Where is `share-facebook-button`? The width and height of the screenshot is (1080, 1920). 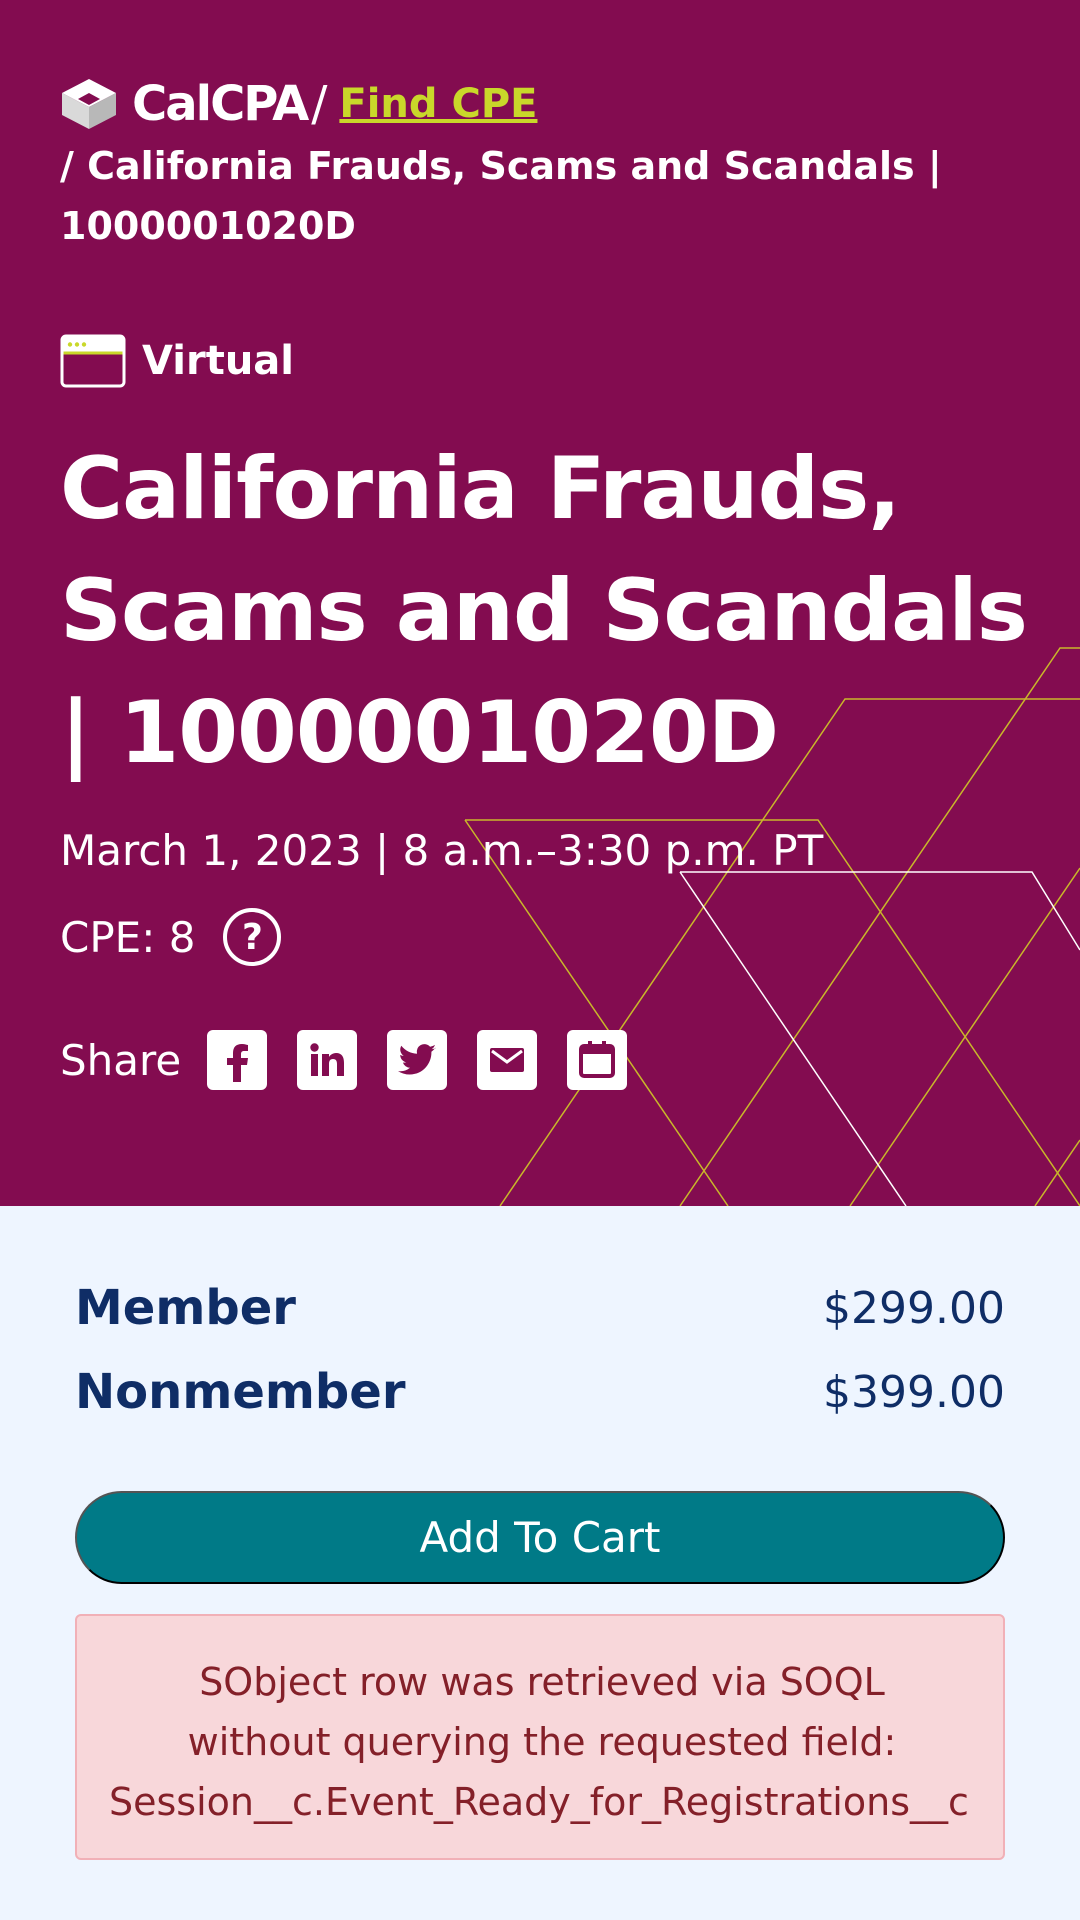
share-facebook-button is located at coordinates (237, 1060).